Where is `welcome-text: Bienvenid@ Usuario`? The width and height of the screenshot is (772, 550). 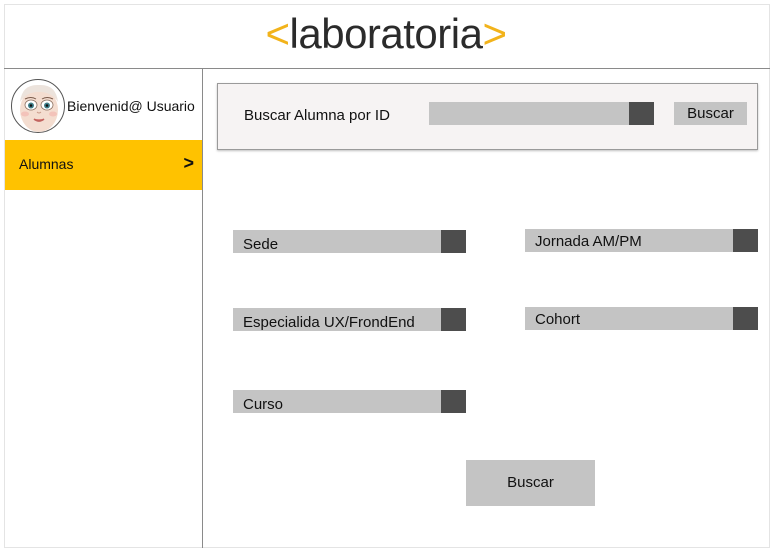 welcome-text: Bienvenid@ Usuario is located at coordinates (131, 106).